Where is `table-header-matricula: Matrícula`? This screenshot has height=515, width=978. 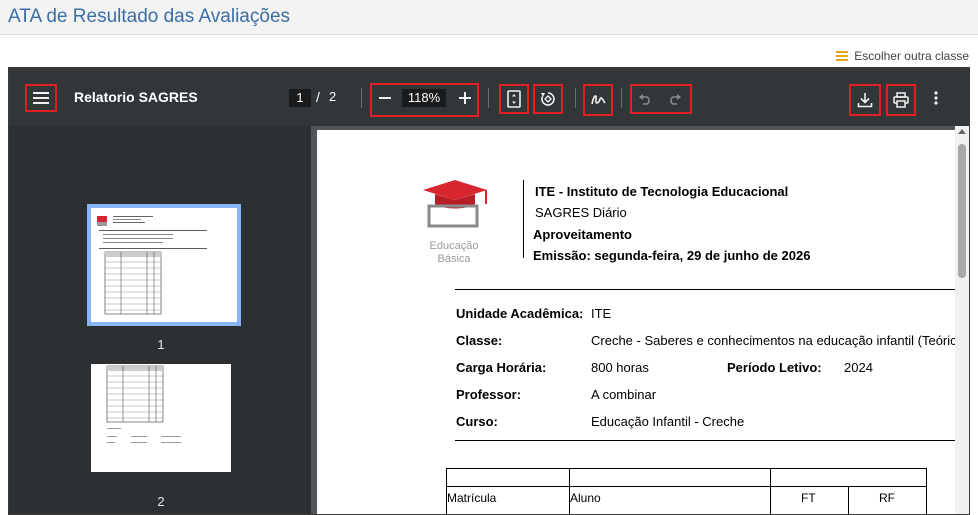 table-header-matricula: Matrícula is located at coordinates (472, 498).